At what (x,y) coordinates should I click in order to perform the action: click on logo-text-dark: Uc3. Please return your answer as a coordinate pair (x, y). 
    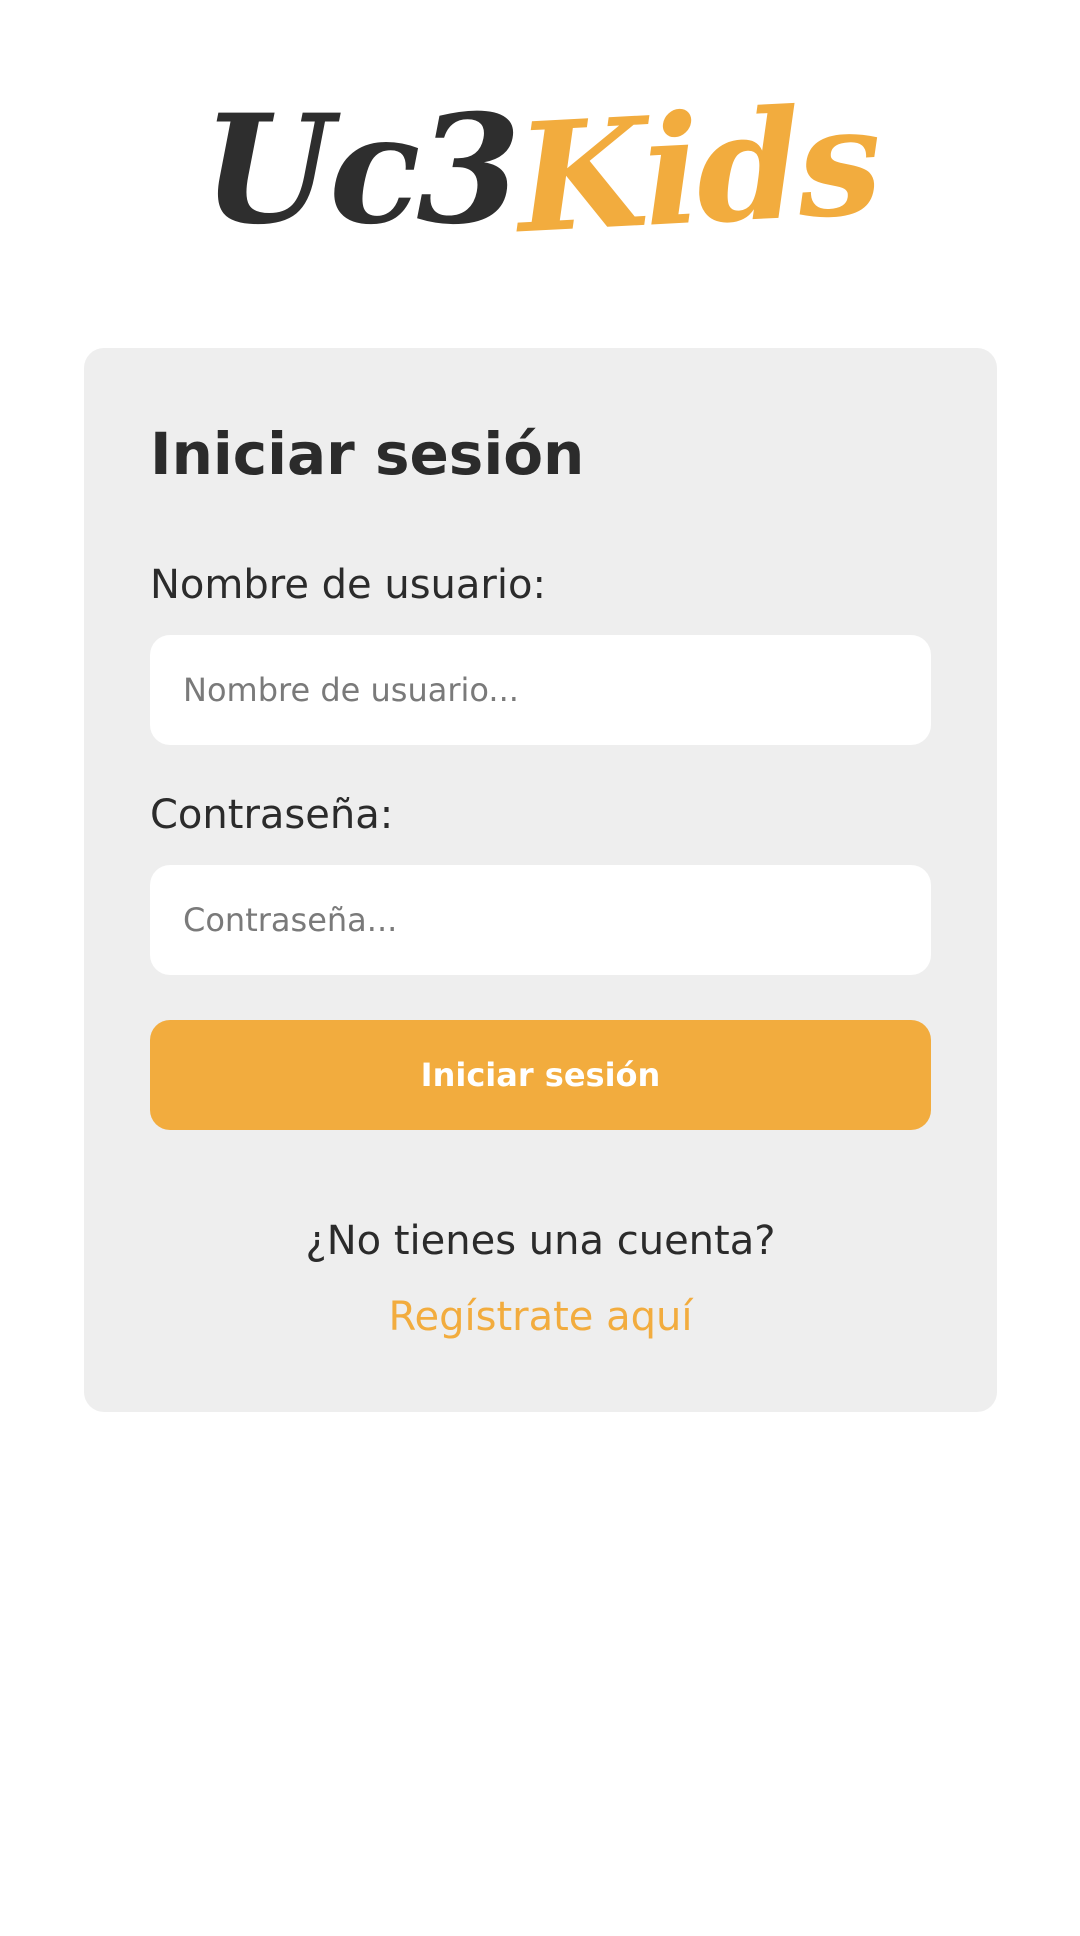
    Looking at the image, I should click on (361, 170).